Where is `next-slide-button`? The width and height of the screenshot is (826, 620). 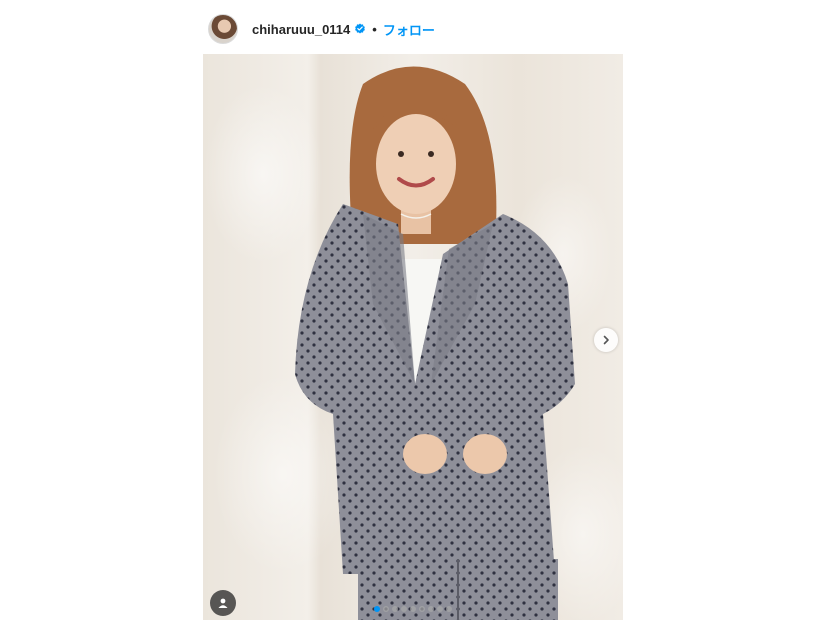 next-slide-button is located at coordinates (606, 340).